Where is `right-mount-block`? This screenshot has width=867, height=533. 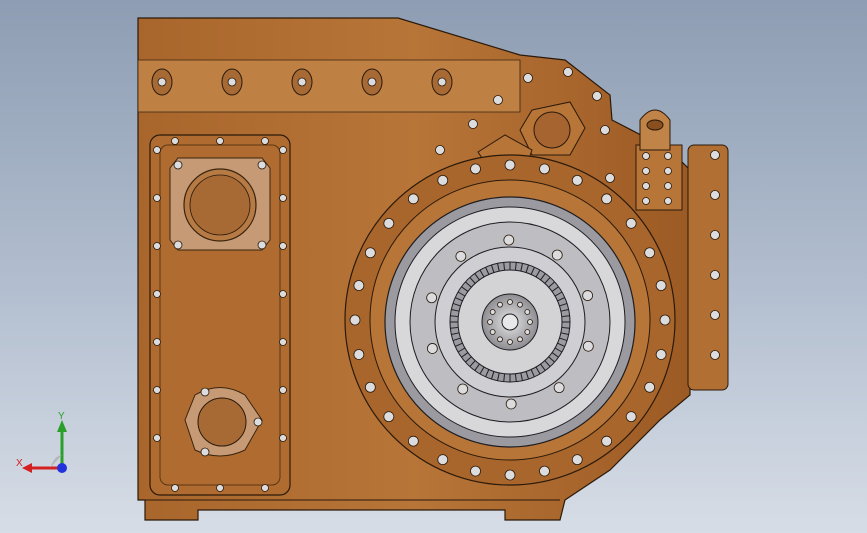
right-mount-block is located at coordinates (708, 267).